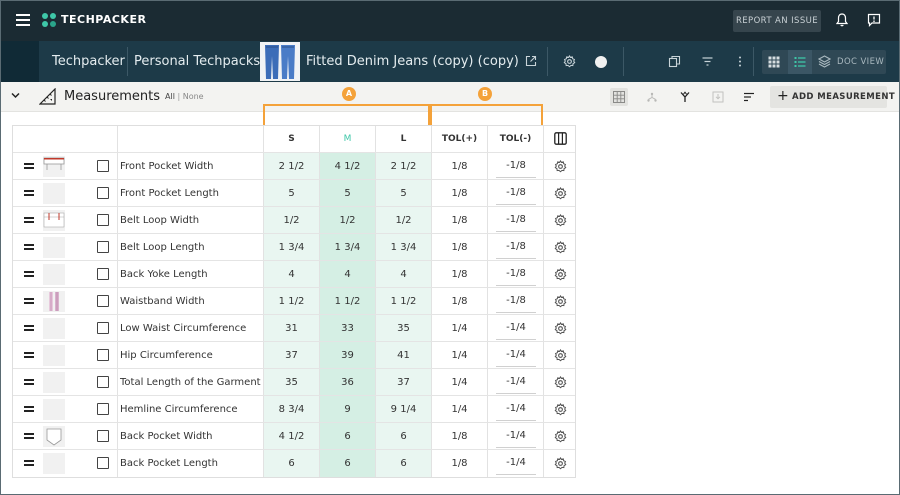  I want to click on grid-view-button, so click(774, 62).